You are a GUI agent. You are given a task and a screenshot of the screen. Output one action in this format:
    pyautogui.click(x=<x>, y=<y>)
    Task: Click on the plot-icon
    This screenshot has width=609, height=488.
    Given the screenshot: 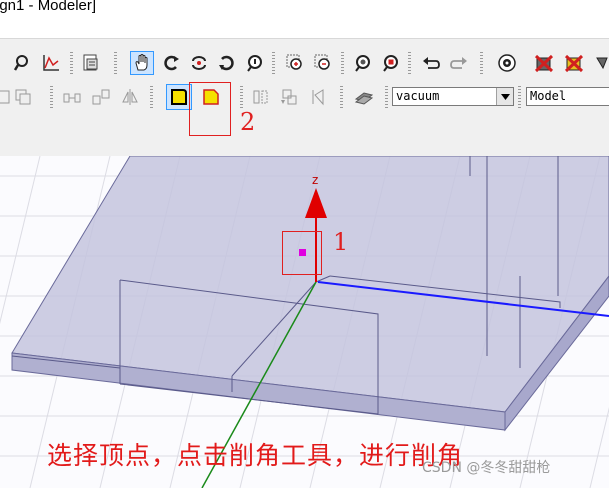 What is the action you would take?
    pyautogui.click(x=51, y=63)
    